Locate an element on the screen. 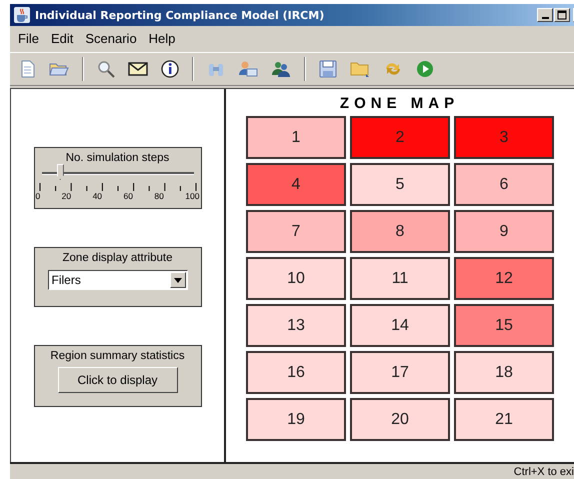 This screenshot has width=574, height=479. tick-label: 80 is located at coordinates (159, 196).